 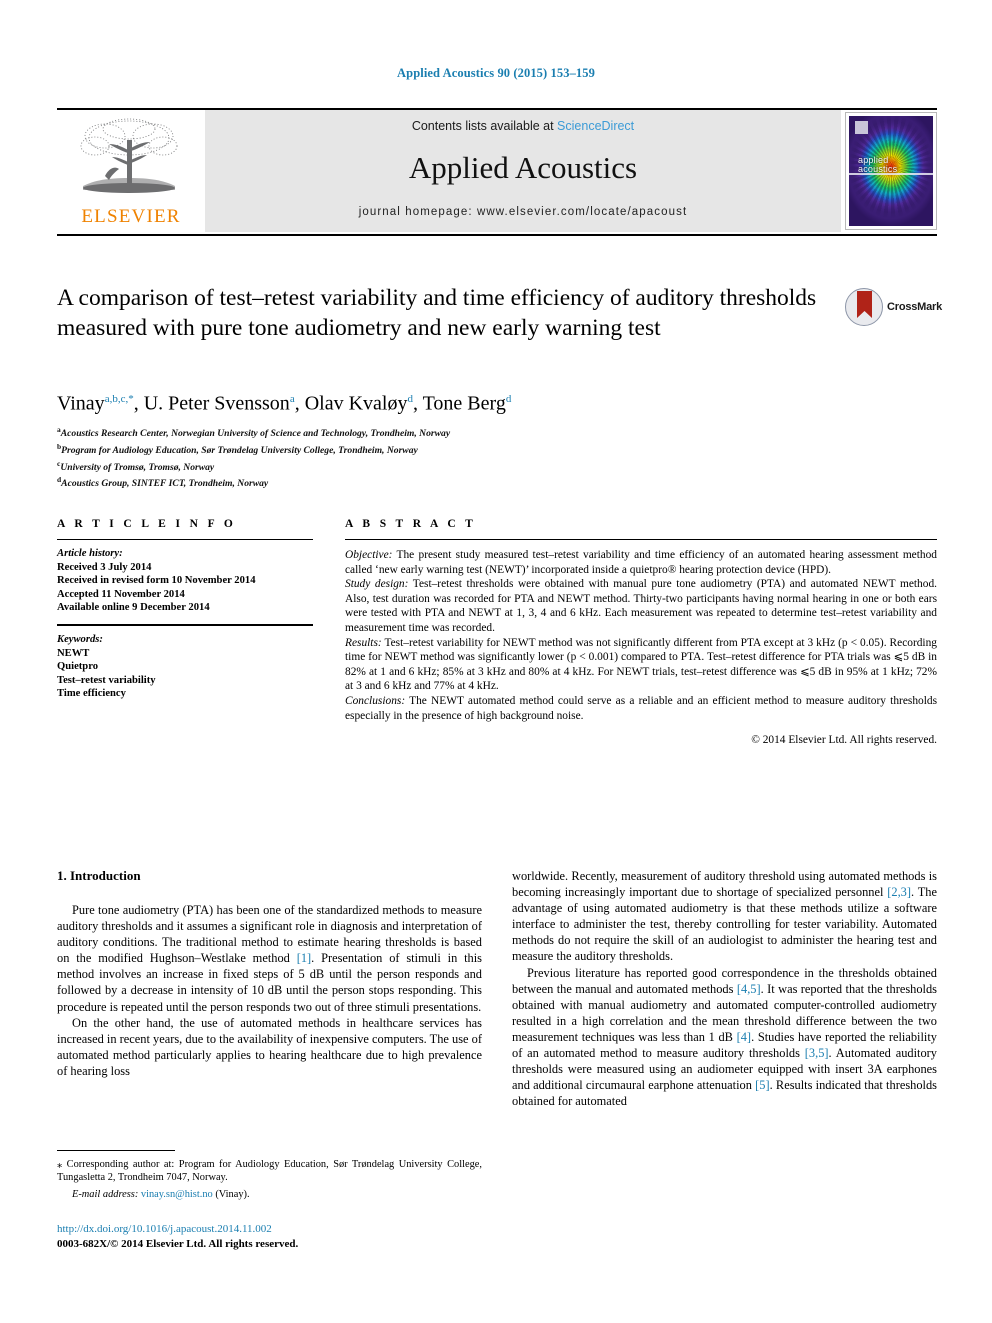 I want to click on contents-prefix: Contents lists available at, so click(x=484, y=126).